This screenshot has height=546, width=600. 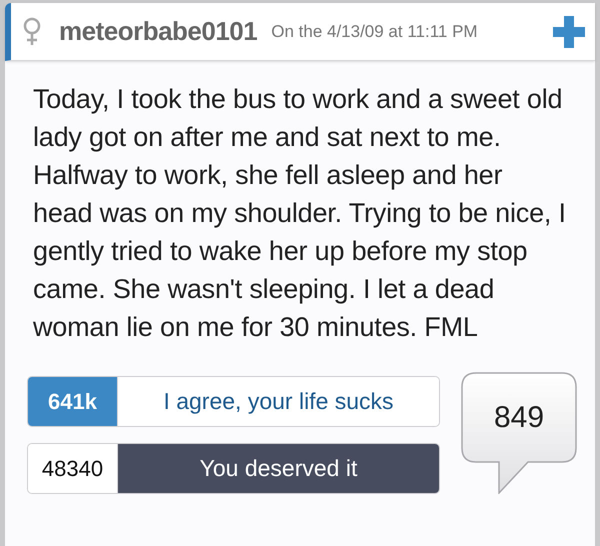 What do you see at coordinates (32, 31) in the screenshot?
I see `female-symbol-icon` at bounding box center [32, 31].